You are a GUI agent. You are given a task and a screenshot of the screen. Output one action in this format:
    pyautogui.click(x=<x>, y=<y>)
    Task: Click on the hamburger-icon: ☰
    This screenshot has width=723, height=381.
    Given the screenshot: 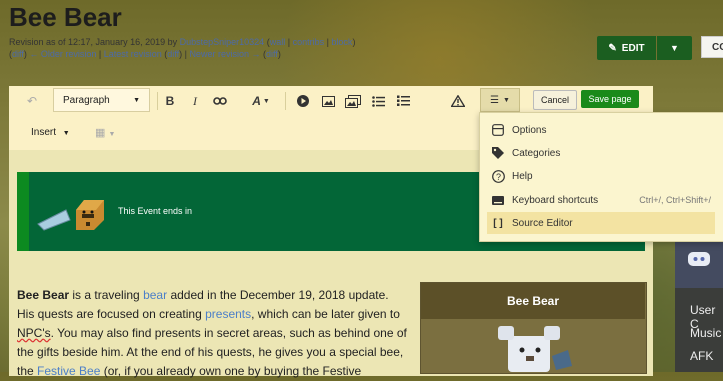 What is the action you would take?
    pyautogui.click(x=495, y=100)
    